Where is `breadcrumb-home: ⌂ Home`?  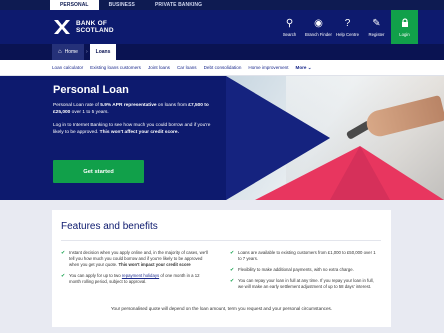
breadcrumb-home: ⌂ Home is located at coordinates (68, 52).